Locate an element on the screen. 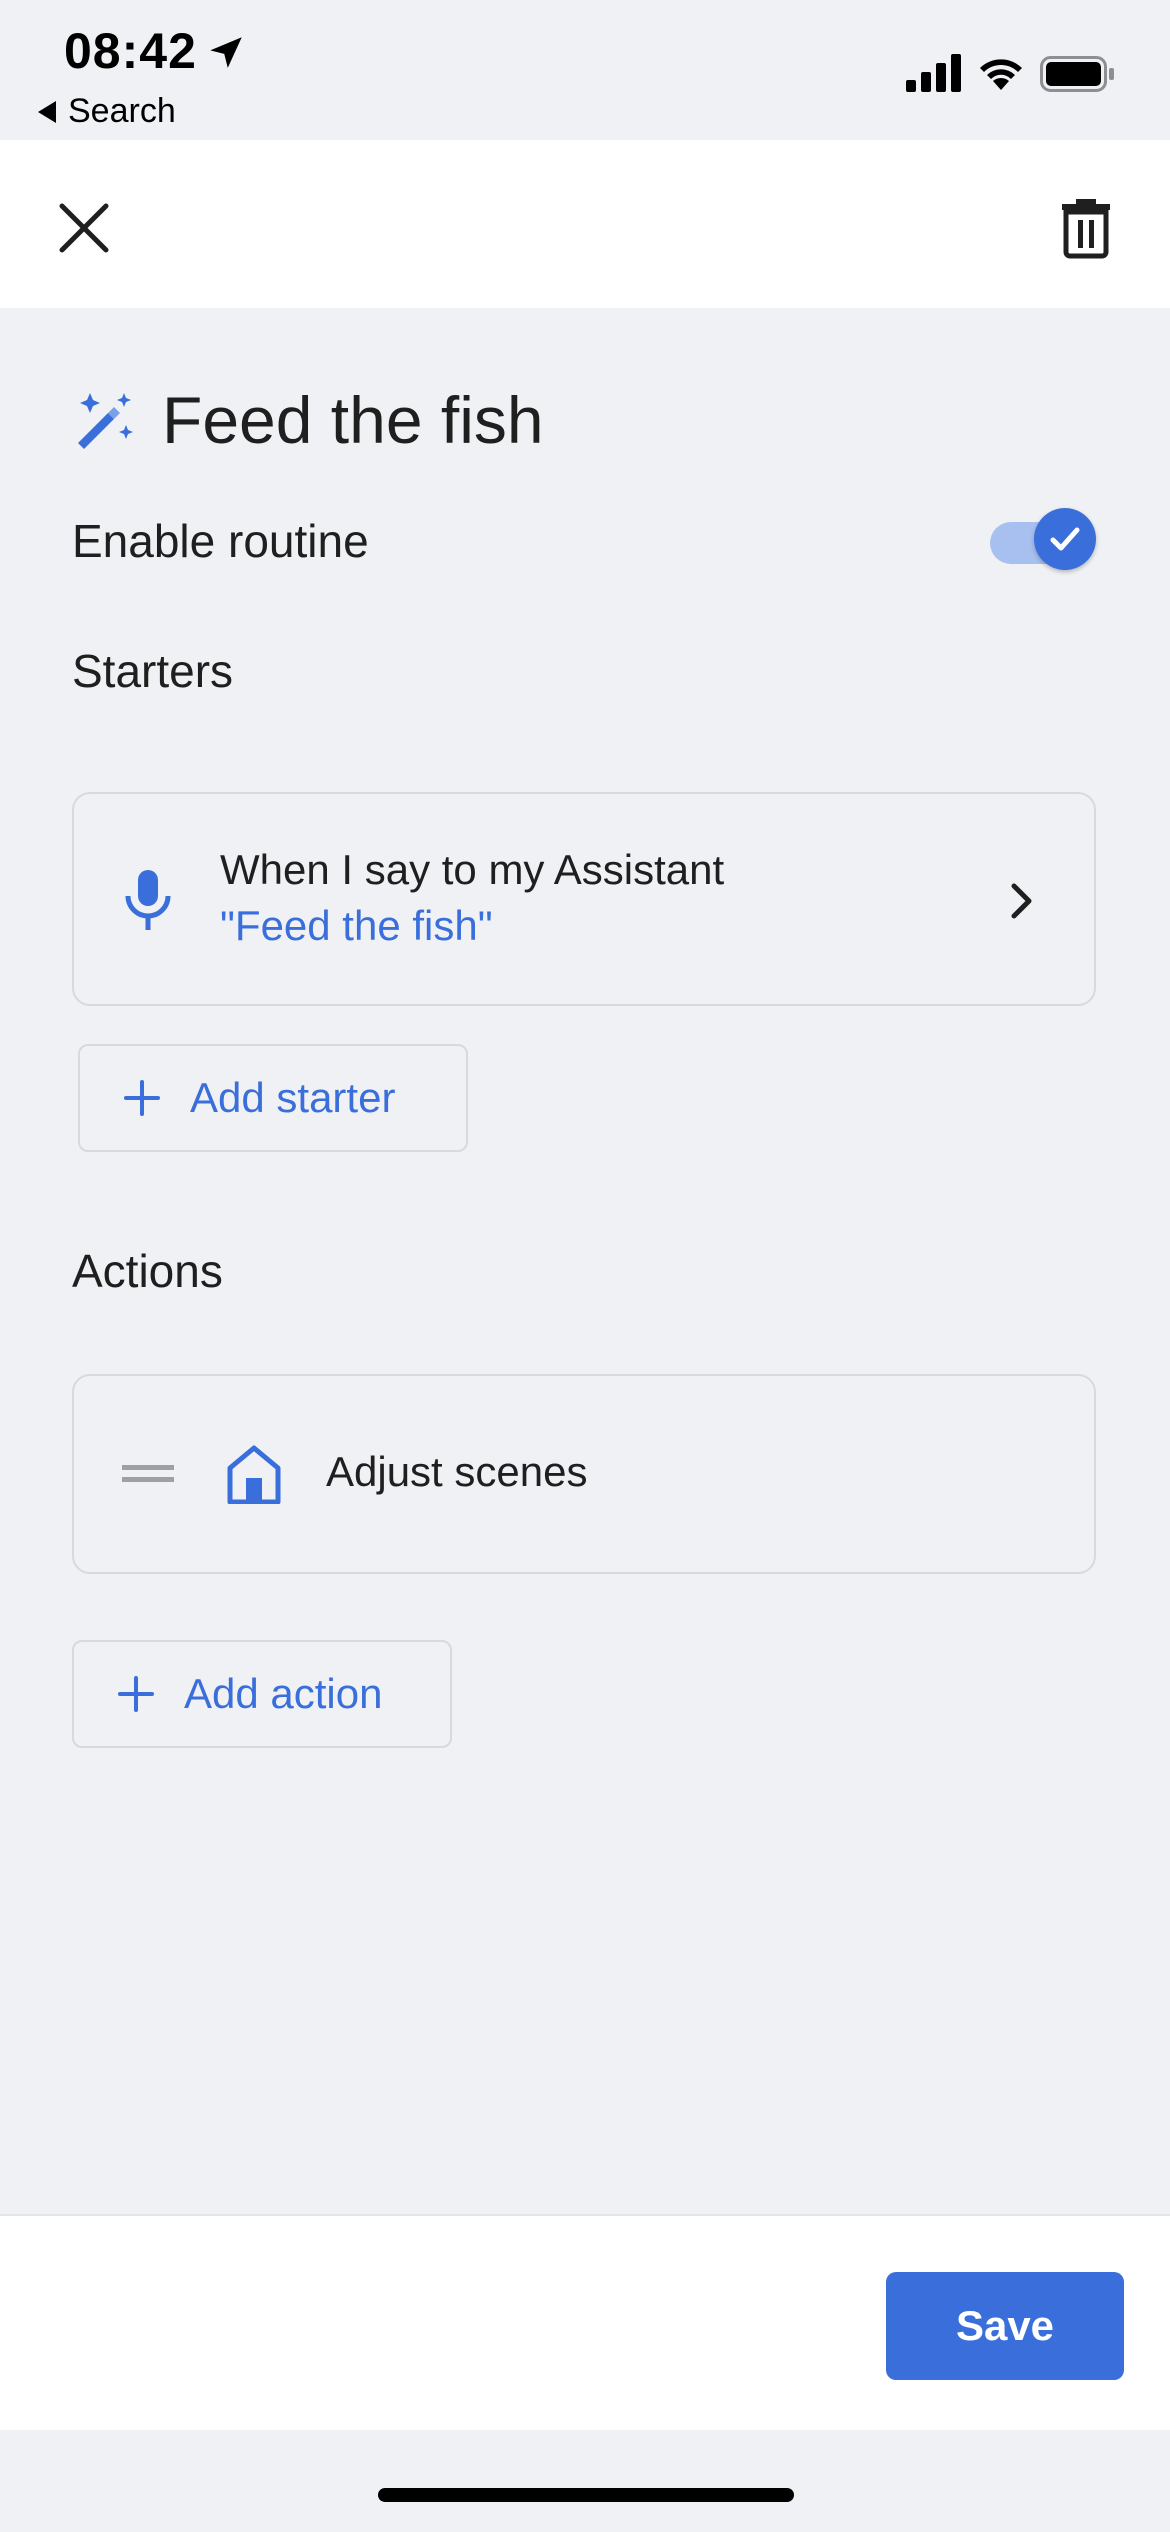  bottom-bar: Save is located at coordinates (585, 2322).